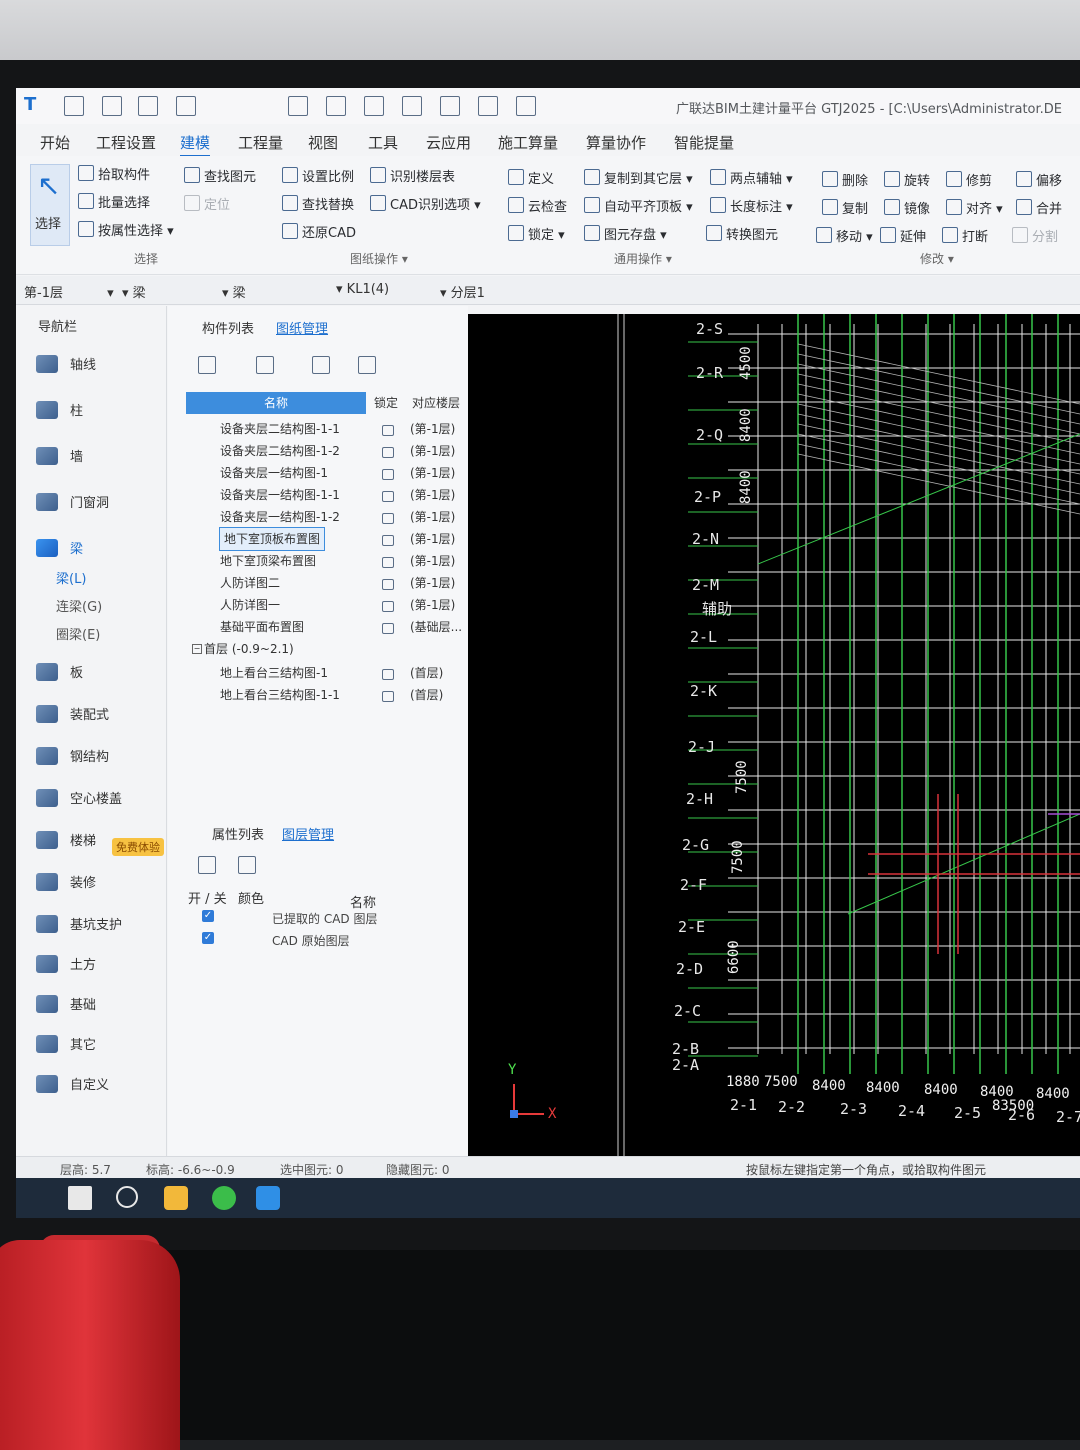 The image size is (1080, 1450). What do you see at coordinates (327, 451) in the screenshot?
I see `drawing-row: 设备夹层二结构图-1-2 (第-1层)` at bounding box center [327, 451].